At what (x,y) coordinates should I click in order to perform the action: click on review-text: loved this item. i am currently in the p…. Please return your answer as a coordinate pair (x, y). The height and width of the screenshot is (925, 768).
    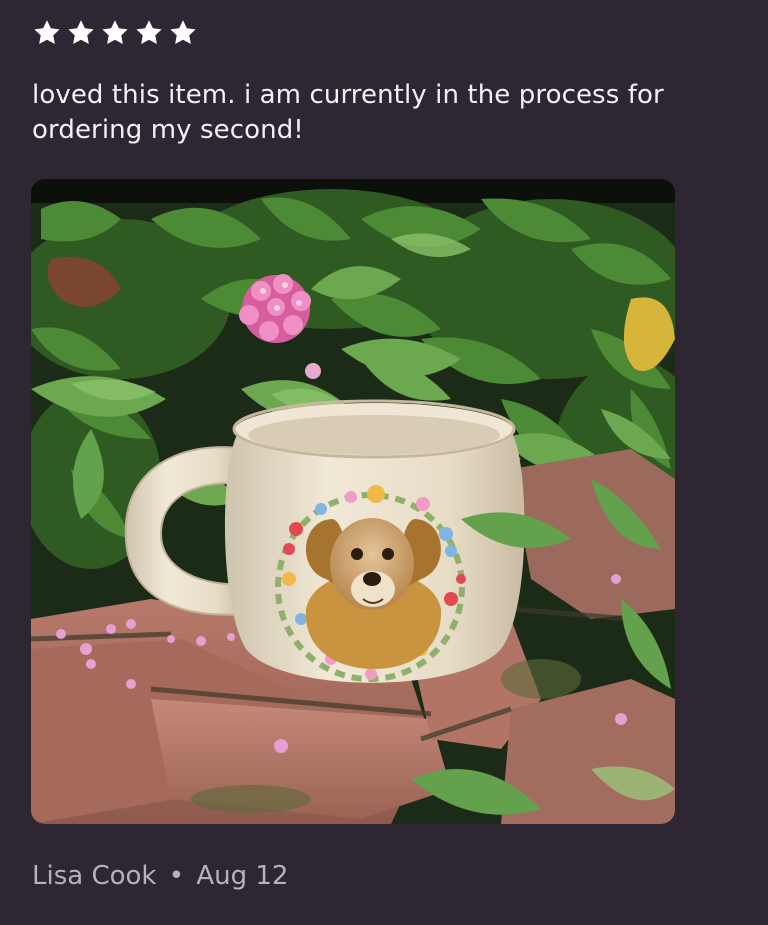
    Looking at the image, I should click on (348, 112).